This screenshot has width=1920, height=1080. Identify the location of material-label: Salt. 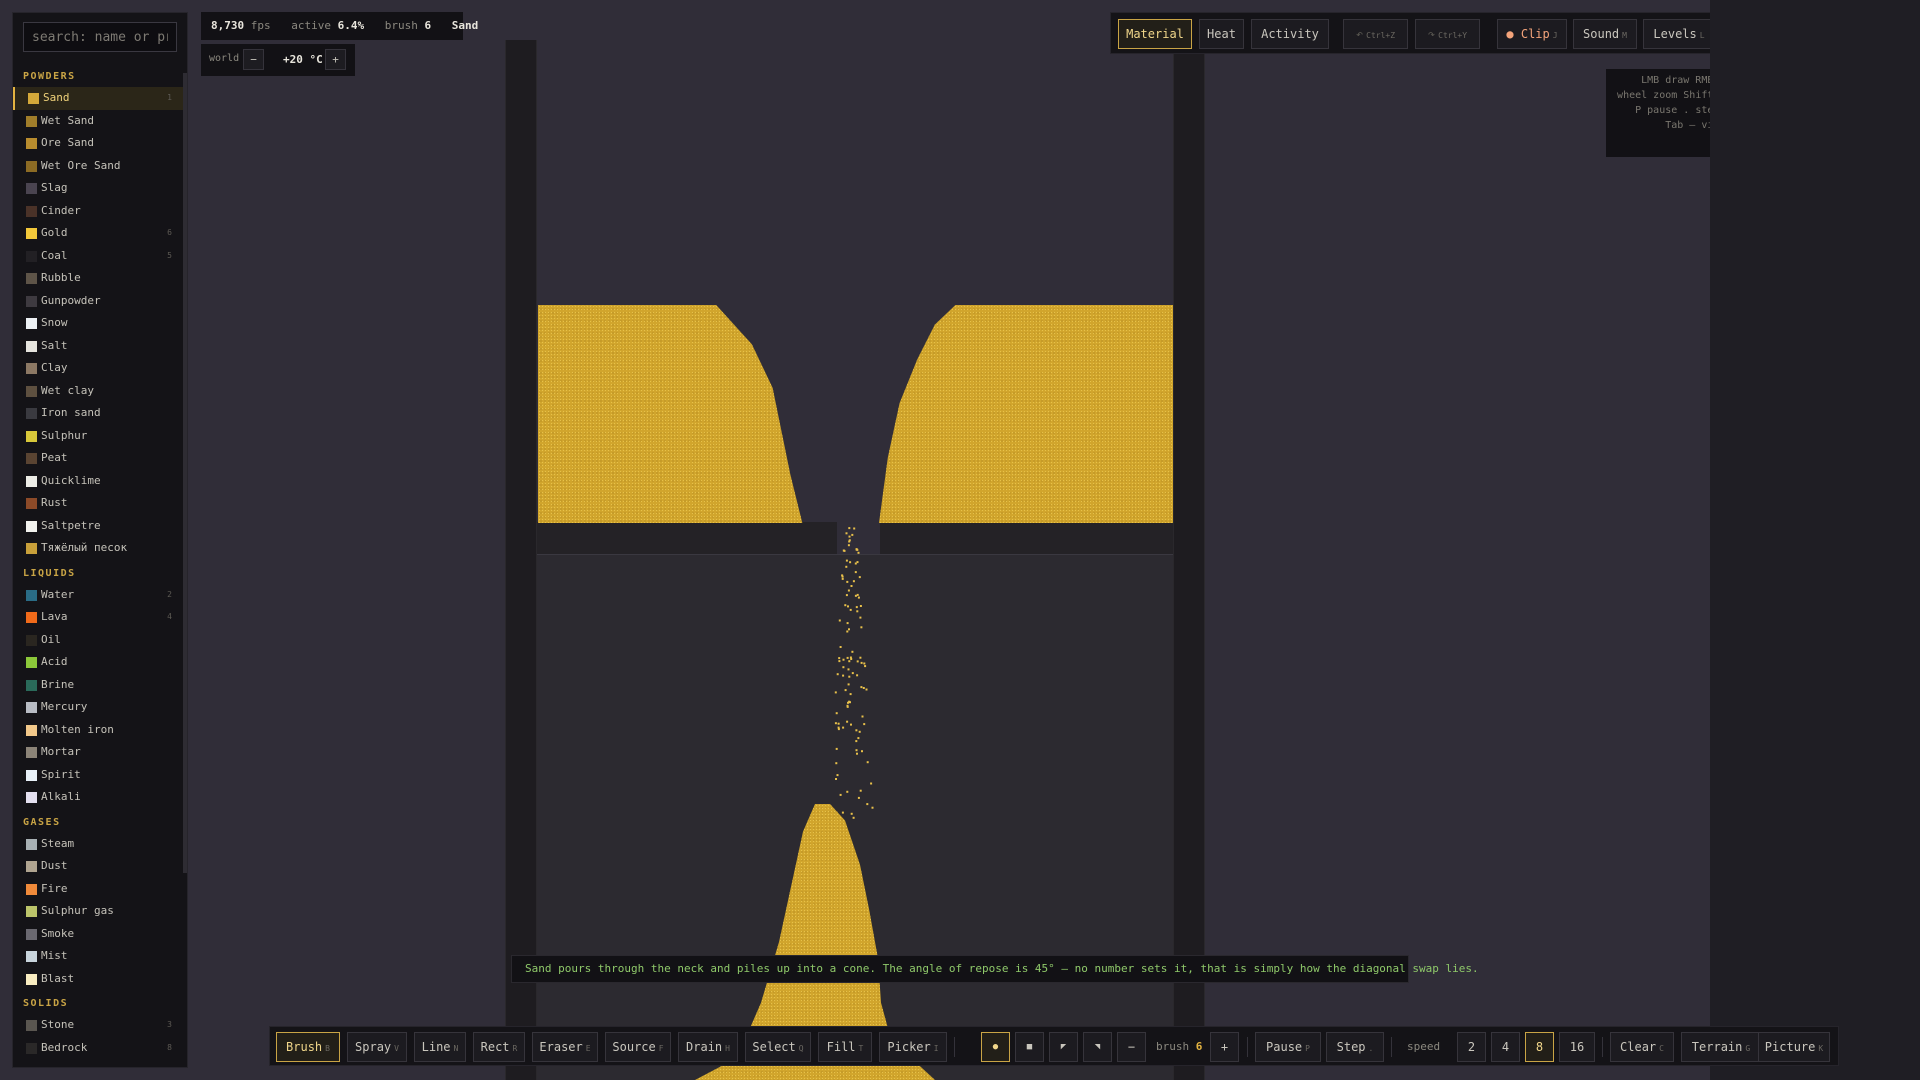
(54, 345).